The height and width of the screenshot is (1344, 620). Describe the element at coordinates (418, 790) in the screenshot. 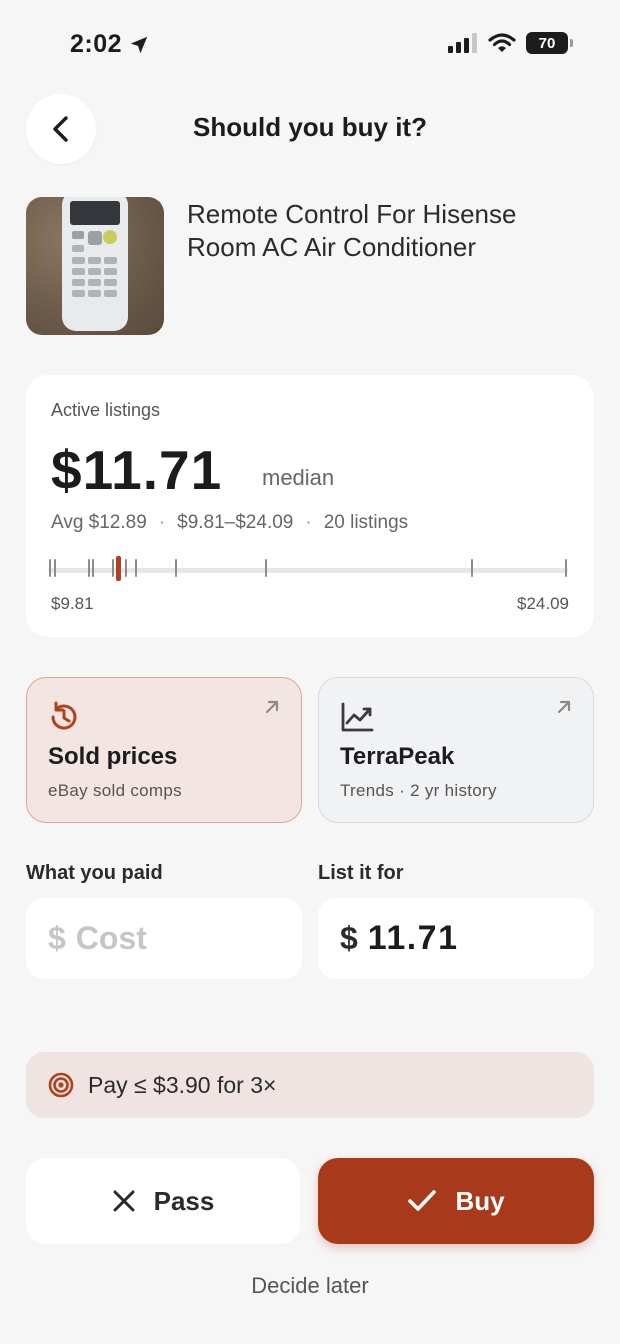

I see `terrapeak-subtitle: Trends · 2 yr history` at that location.